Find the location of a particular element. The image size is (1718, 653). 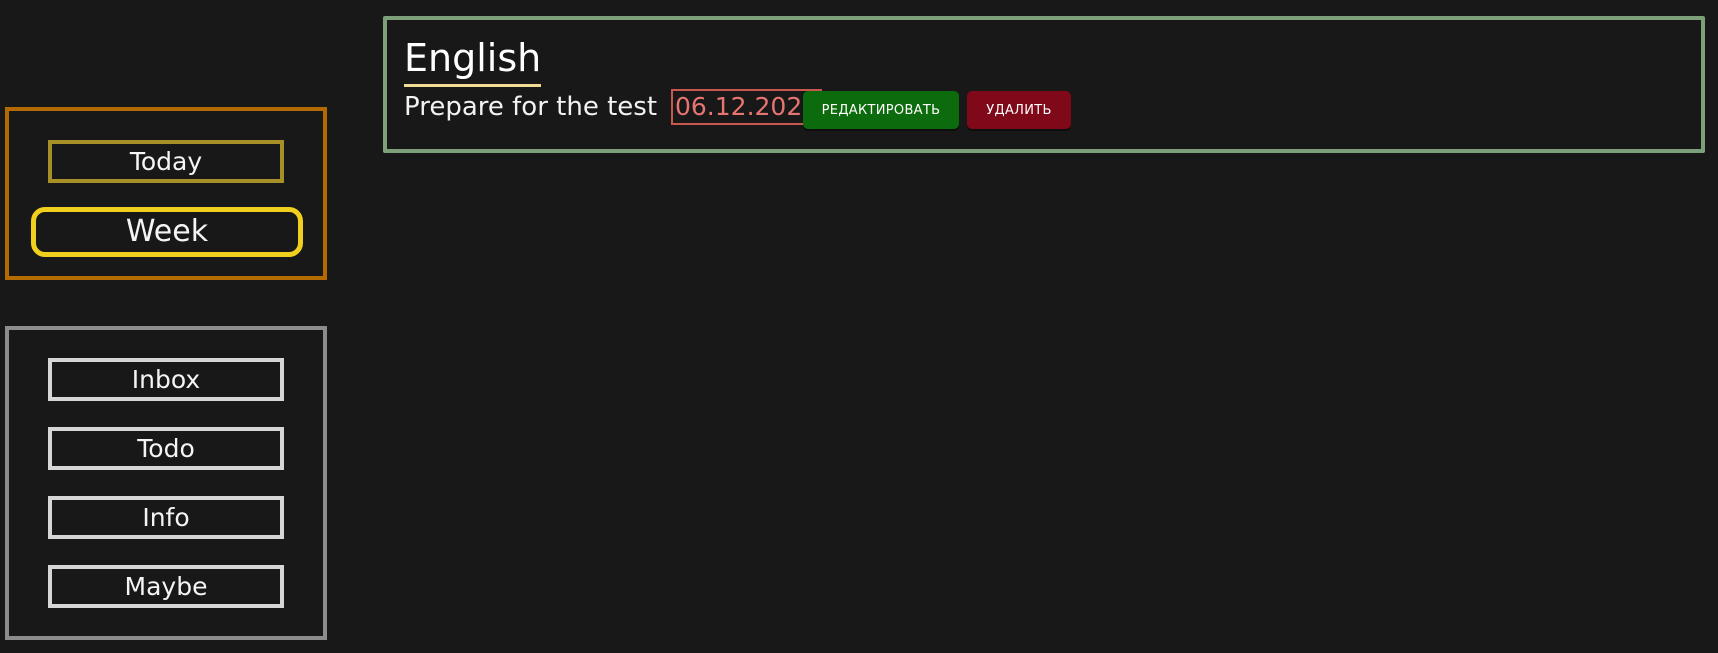

task-title: English is located at coordinates (473, 60).